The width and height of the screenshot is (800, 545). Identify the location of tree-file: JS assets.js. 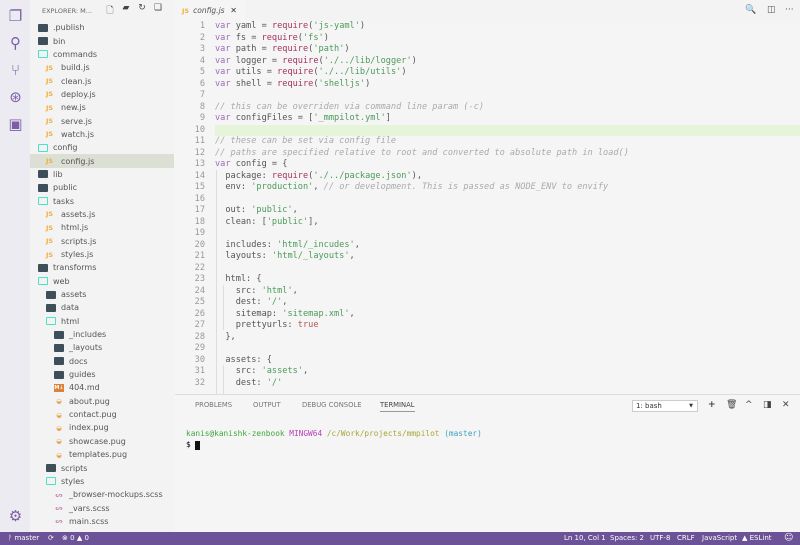
(102, 214).